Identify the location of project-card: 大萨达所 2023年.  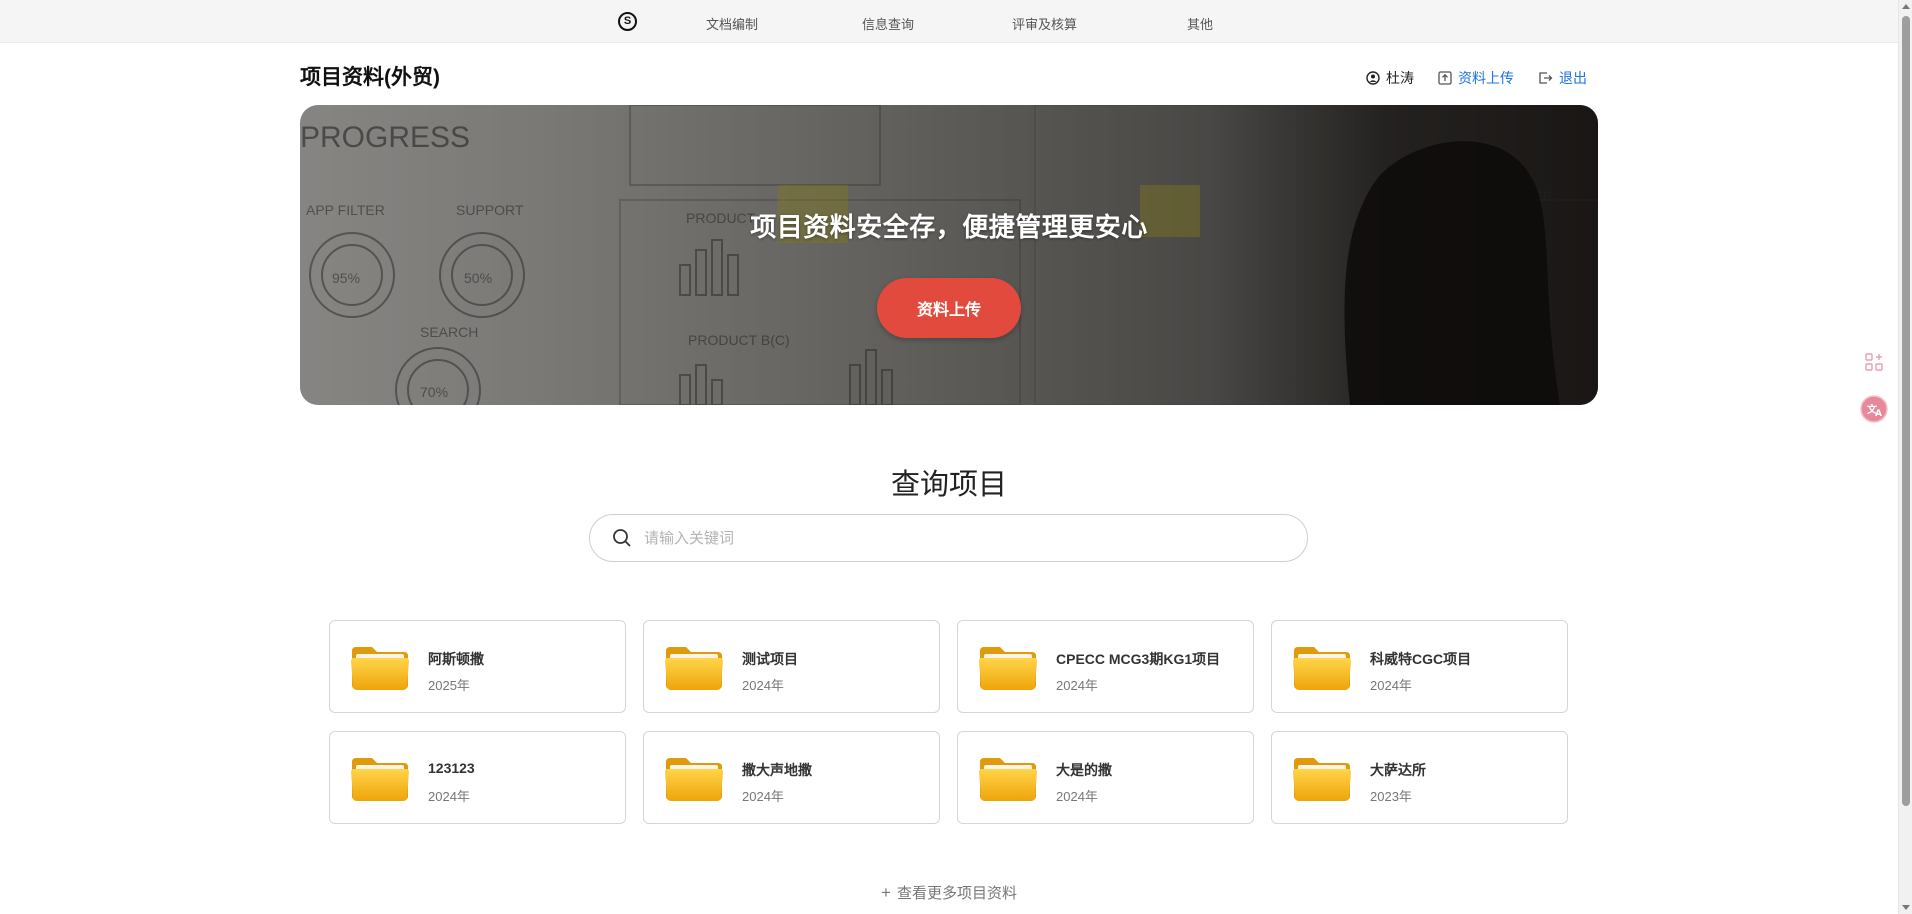
(1419, 777).